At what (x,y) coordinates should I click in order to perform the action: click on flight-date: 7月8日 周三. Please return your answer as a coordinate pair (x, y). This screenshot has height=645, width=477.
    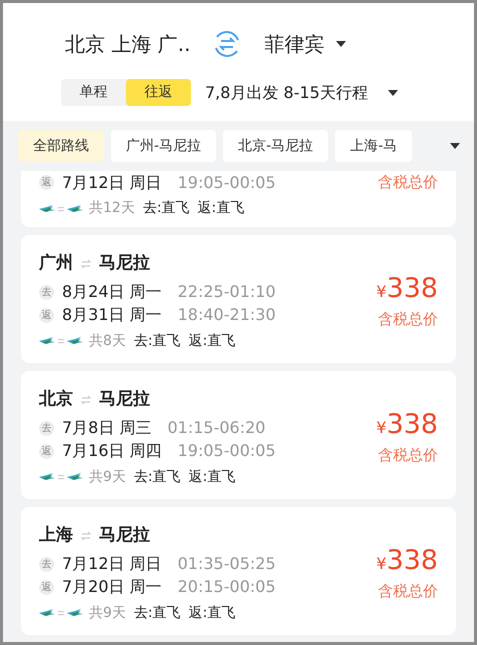
    Looking at the image, I should click on (107, 428).